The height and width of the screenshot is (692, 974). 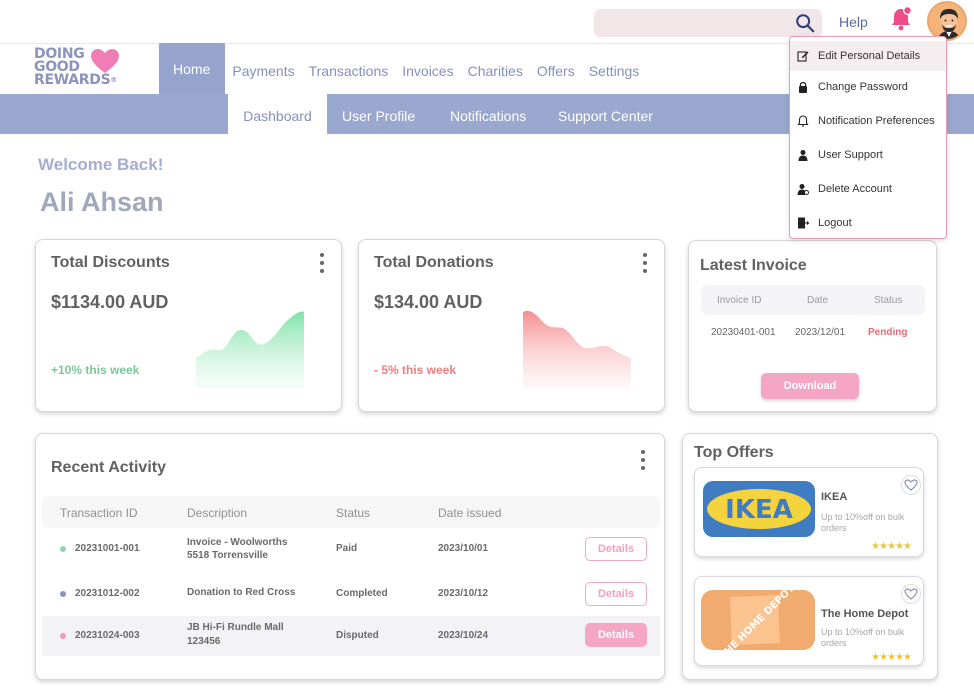 What do you see at coordinates (463, 548) in the screenshot?
I see `transaction-date: 2023/10/01` at bounding box center [463, 548].